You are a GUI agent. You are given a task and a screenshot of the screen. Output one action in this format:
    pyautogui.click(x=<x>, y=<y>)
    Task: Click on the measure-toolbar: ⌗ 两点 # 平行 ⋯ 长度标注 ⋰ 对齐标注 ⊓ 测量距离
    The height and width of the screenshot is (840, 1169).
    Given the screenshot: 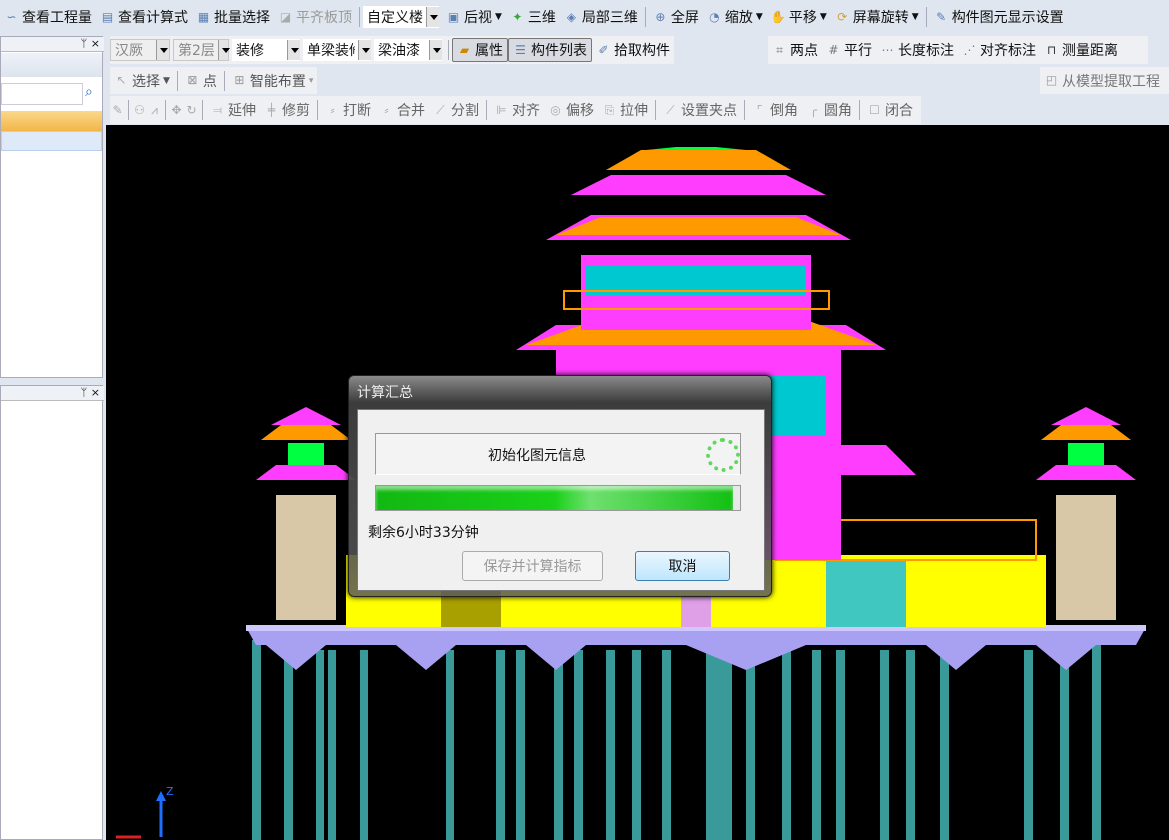 What is the action you would take?
    pyautogui.click(x=958, y=50)
    